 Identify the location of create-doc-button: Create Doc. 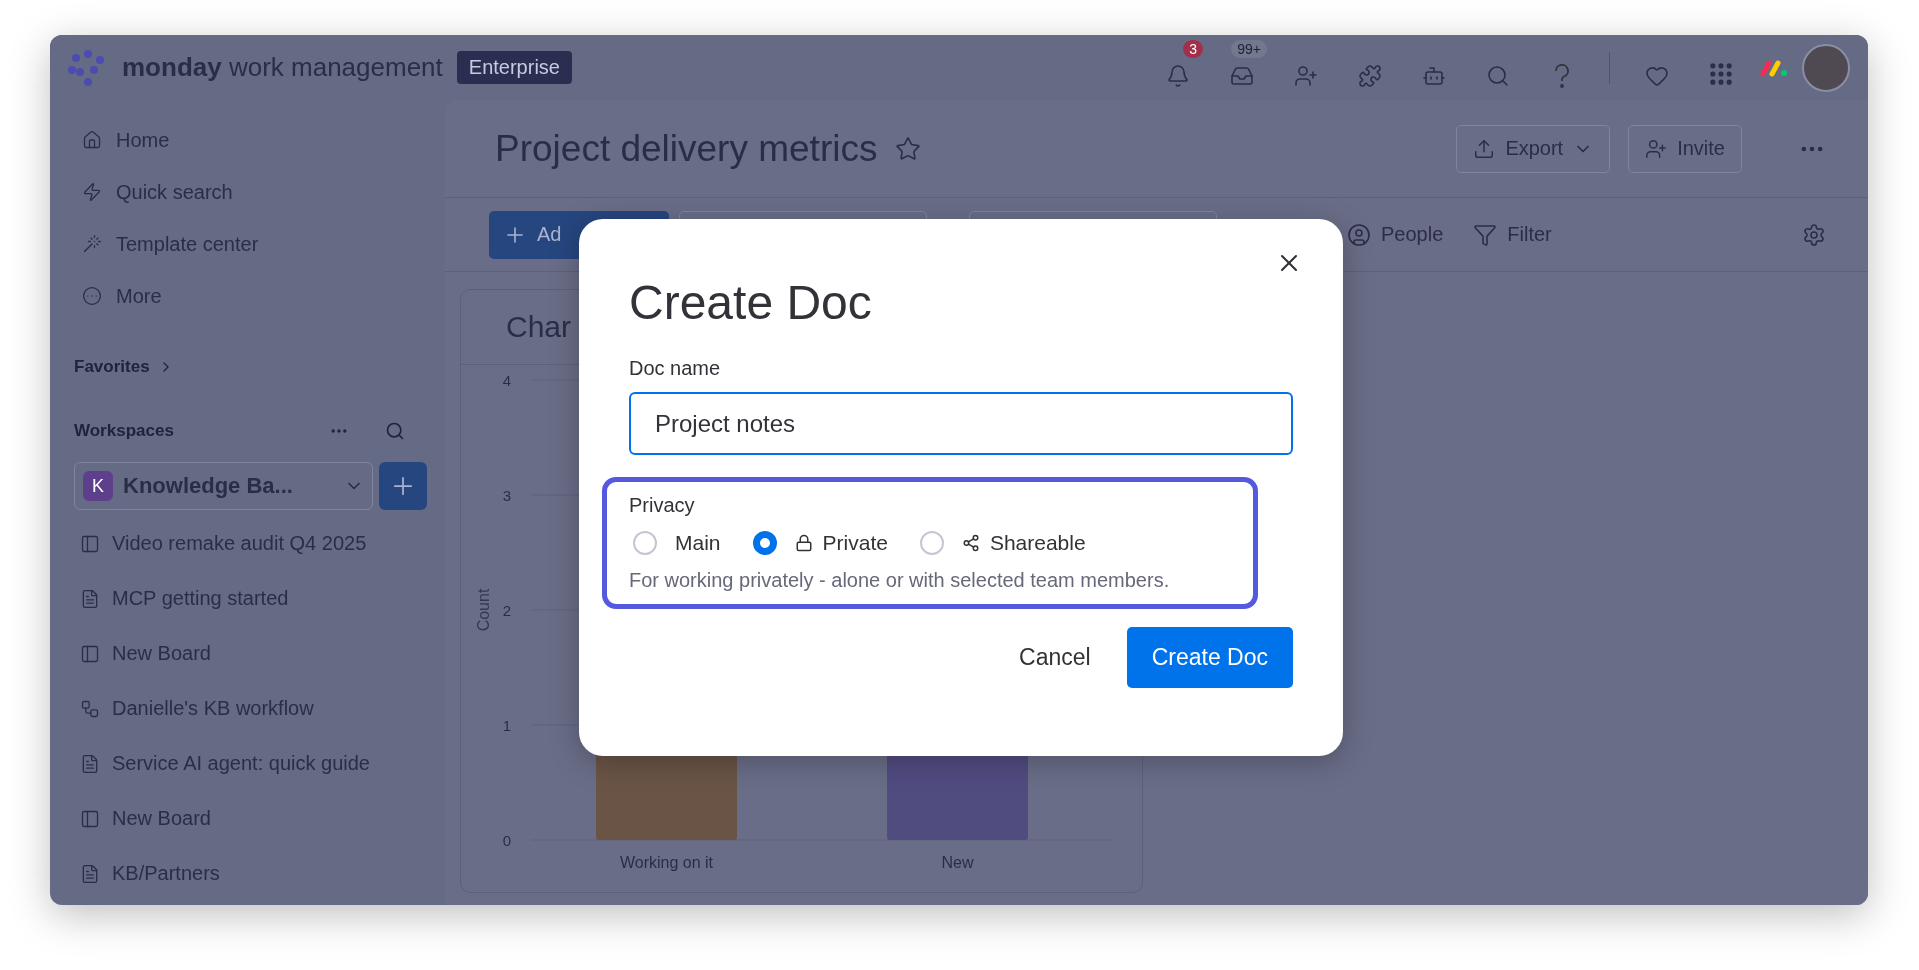
(1209, 657).